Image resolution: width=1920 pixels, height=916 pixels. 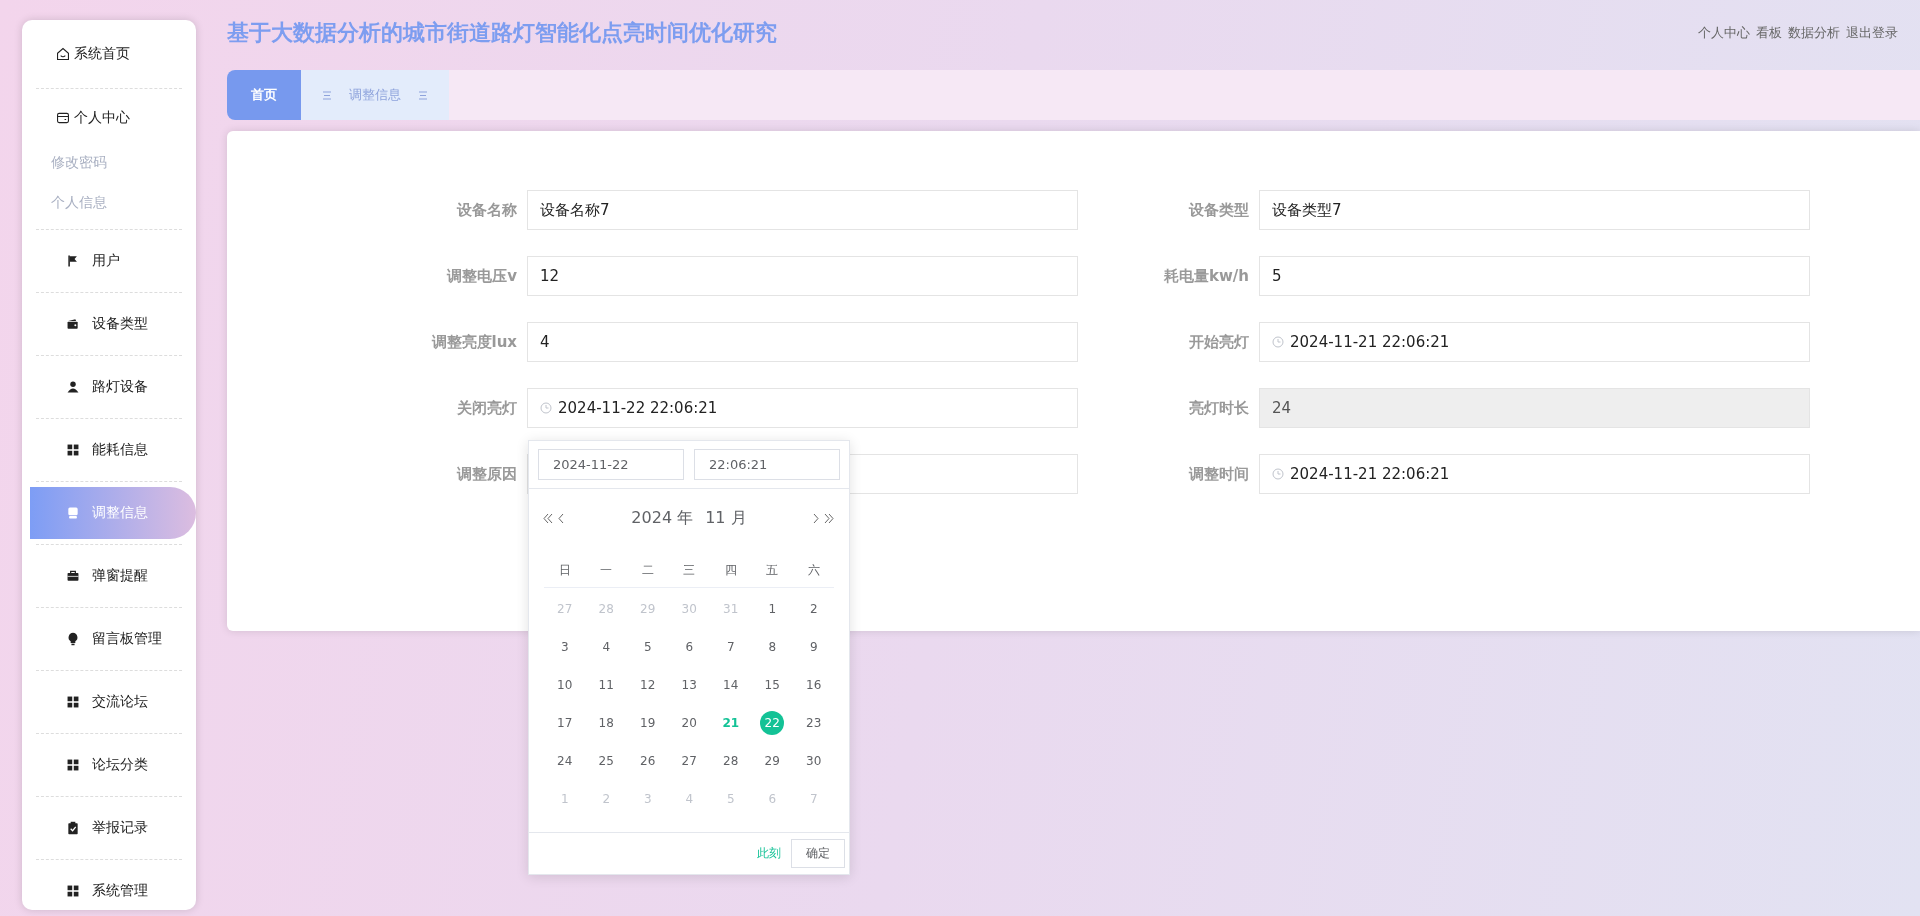 What do you see at coordinates (109, 387) in the screenshot?
I see `sidebar-item: 路灯设备` at bounding box center [109, 387].